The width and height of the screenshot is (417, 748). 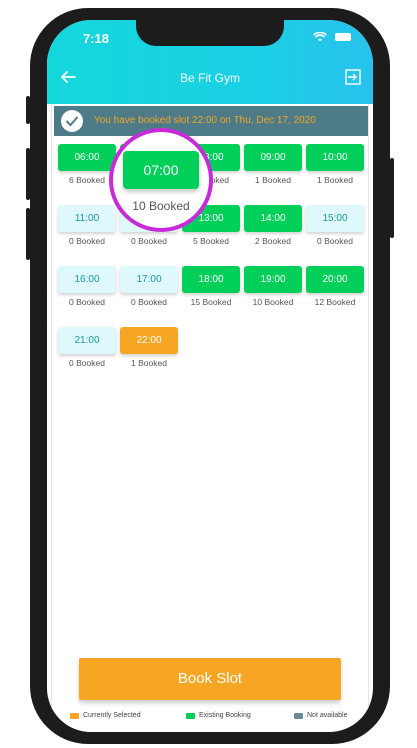 What do you see at coordinates (273, 279) in the screenshot?
I see `slot-time-button: 19:00` at bounding box center [273, 279].